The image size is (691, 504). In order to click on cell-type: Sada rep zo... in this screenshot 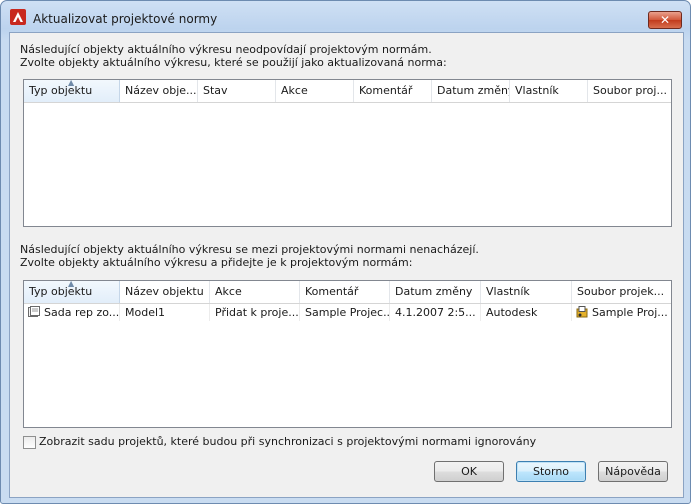, I will do `click(72, 312)`.